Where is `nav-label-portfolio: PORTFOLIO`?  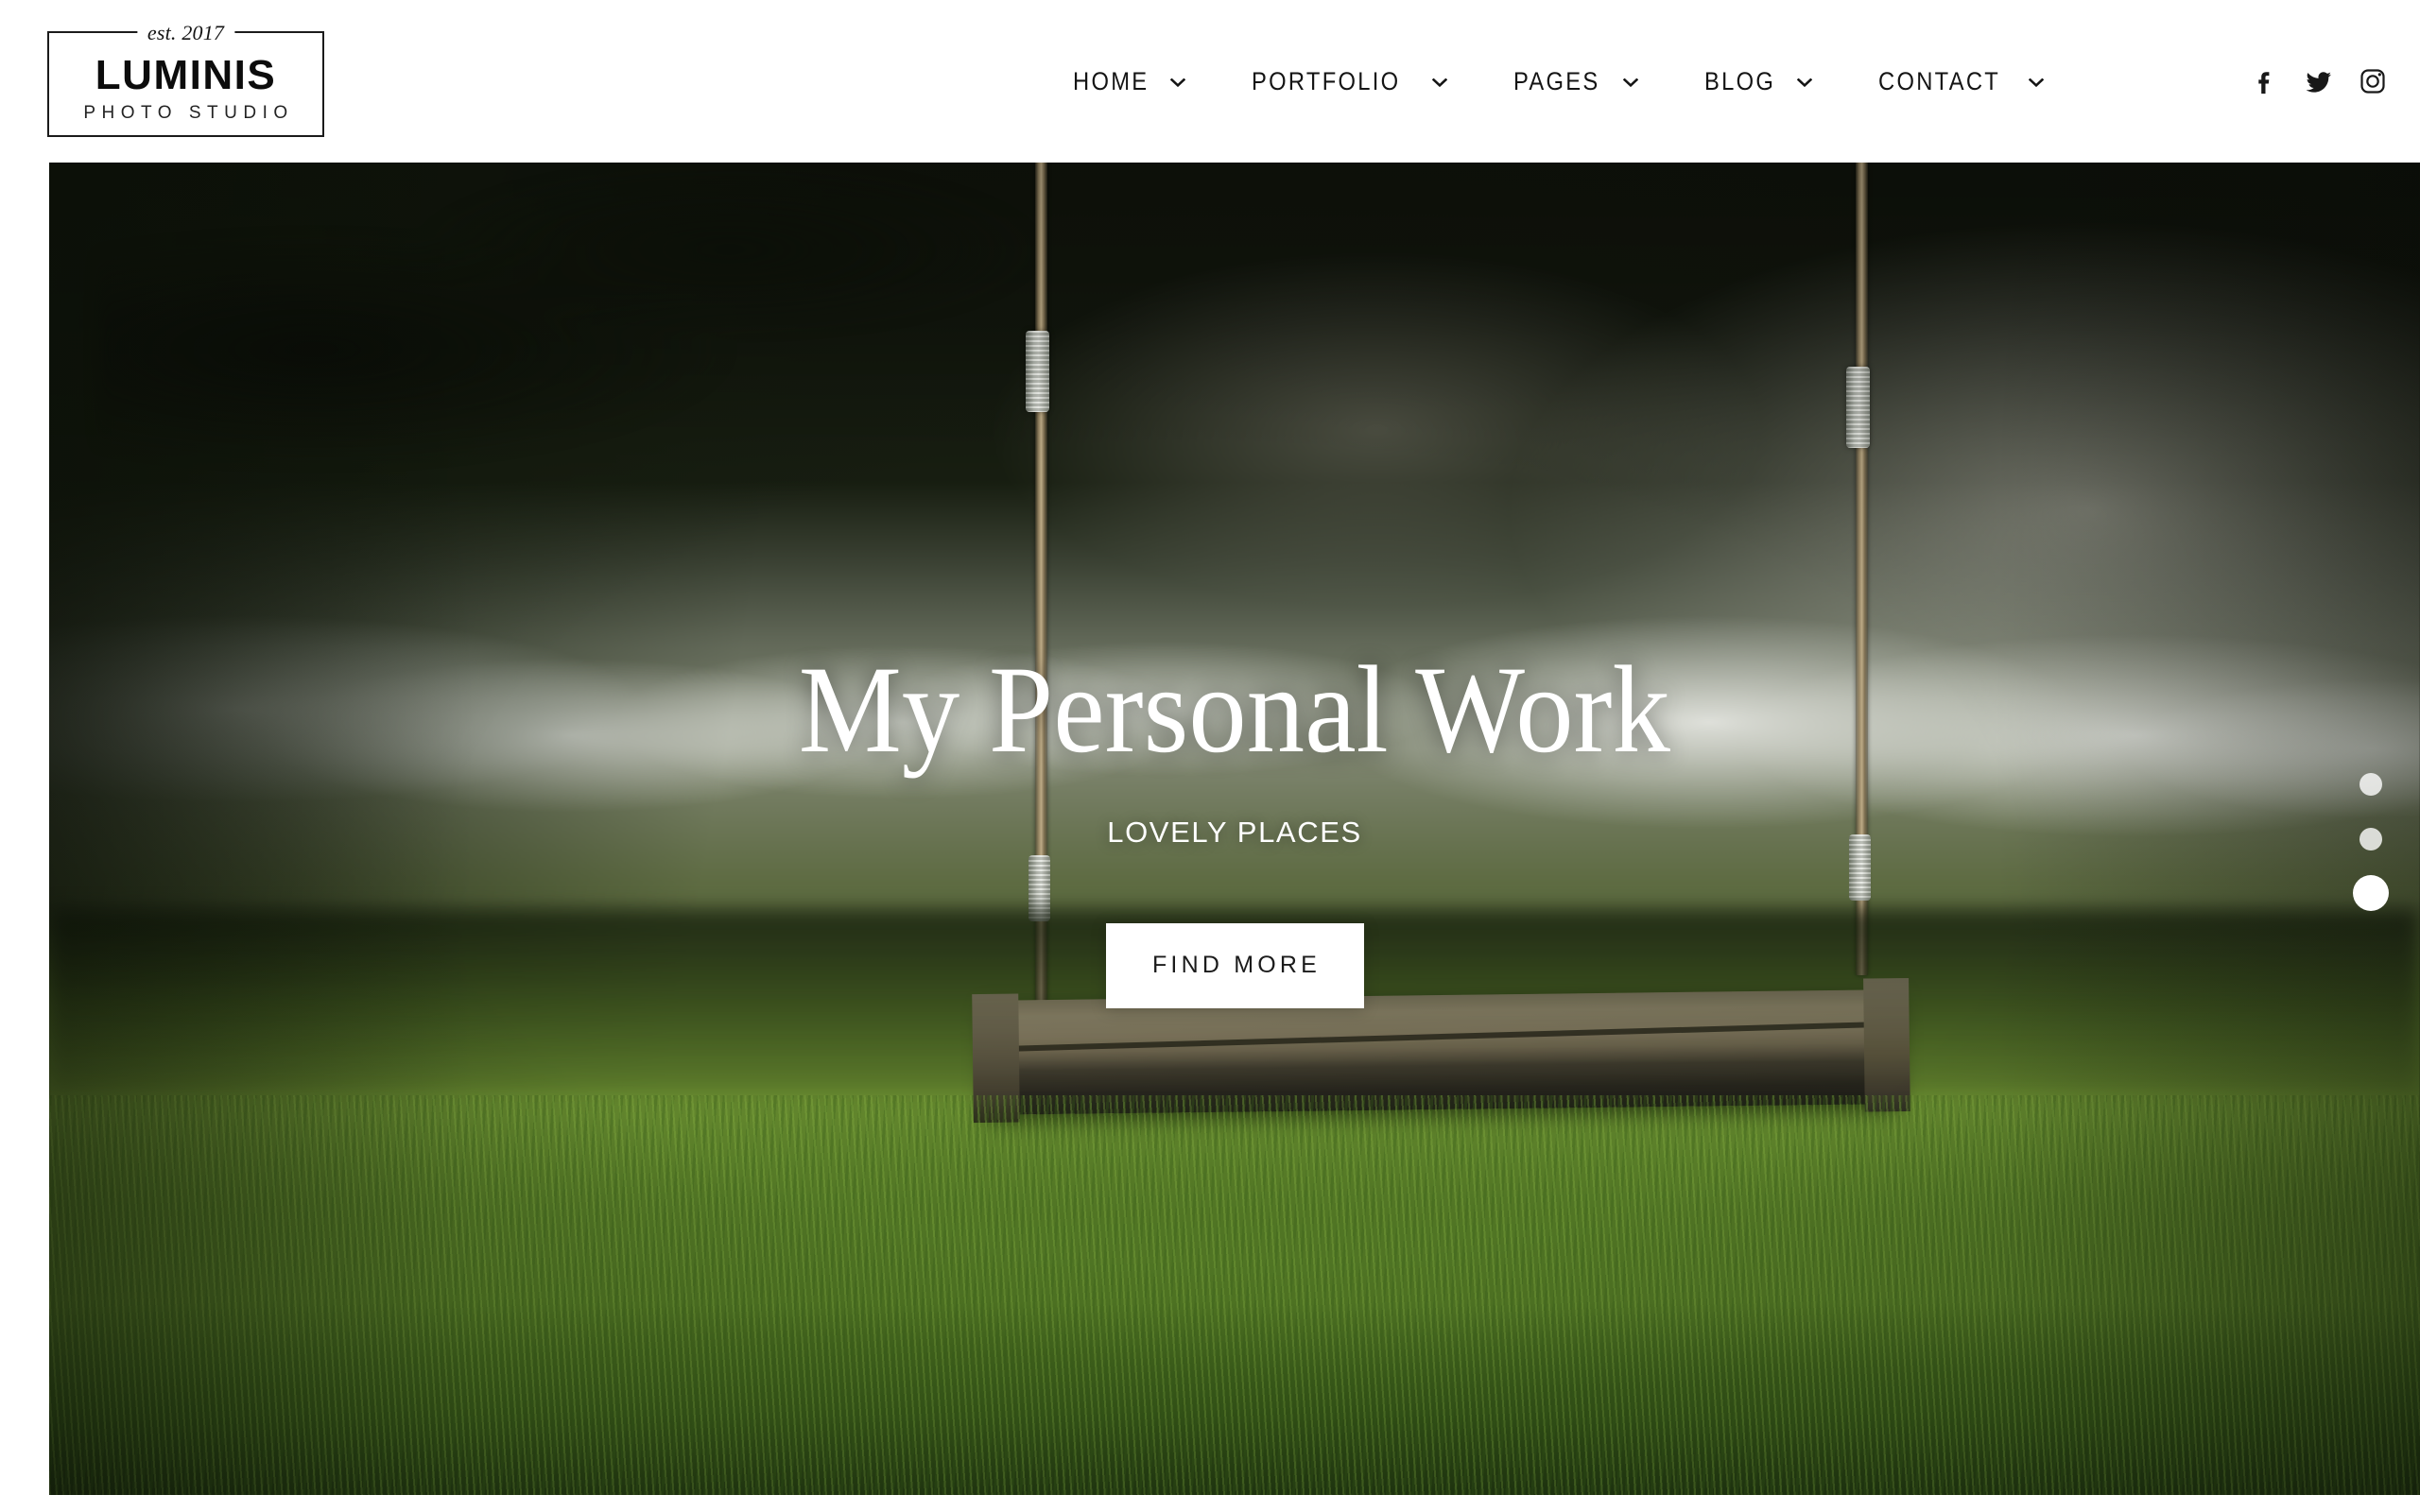 nav-label-portfolio: PORTFOLIO is located at coordinates (1326, 80).